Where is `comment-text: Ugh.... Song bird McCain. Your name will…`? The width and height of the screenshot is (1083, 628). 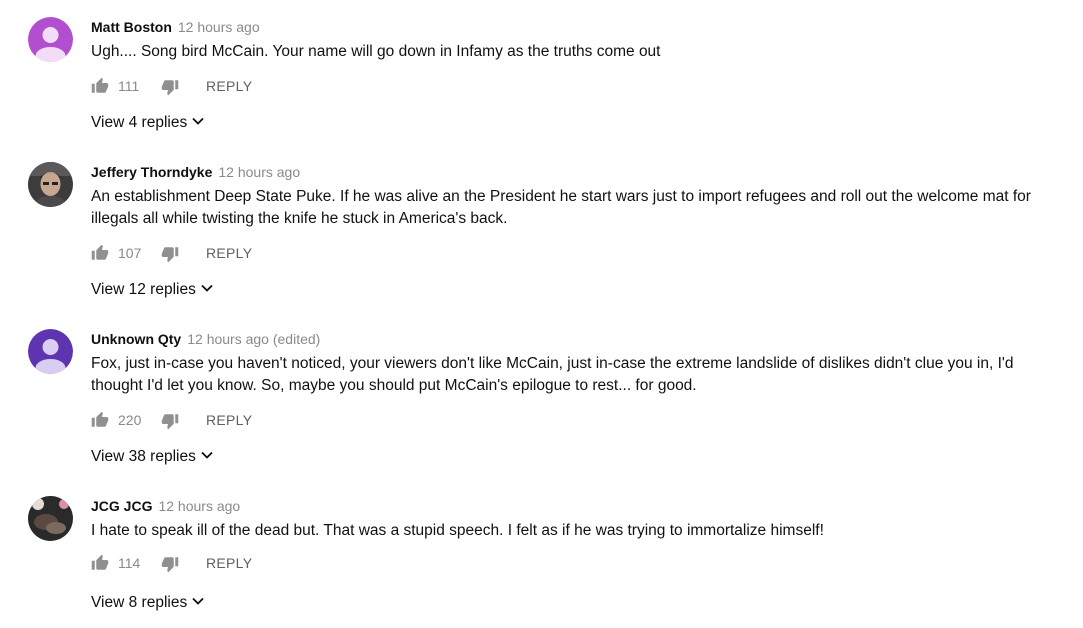 comment-text: Ugh.... Song bird McCain. Your name will… is located at coordinates (376, 51).